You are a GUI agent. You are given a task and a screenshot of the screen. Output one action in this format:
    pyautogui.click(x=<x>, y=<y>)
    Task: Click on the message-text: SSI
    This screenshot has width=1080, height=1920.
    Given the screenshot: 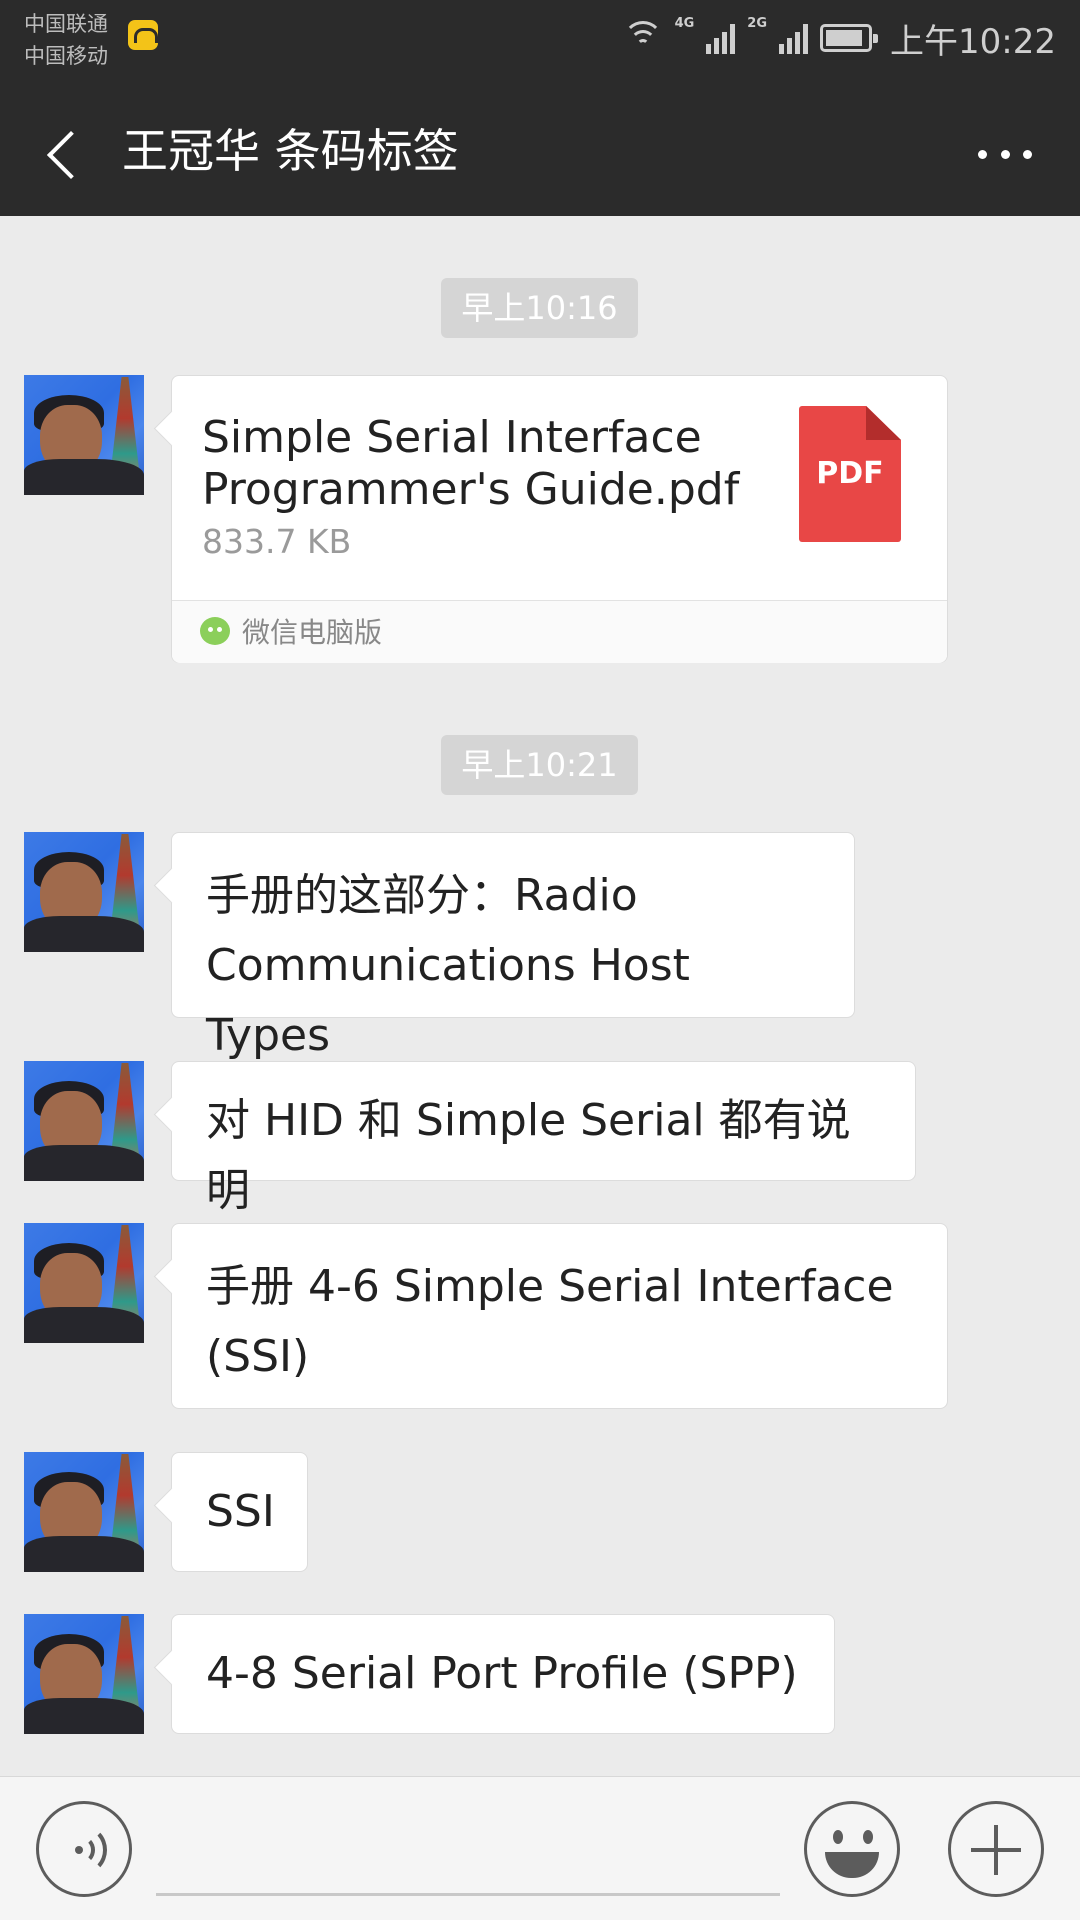 What is the action you would take?
    pyautogui.click(x=240, y=1511)
    